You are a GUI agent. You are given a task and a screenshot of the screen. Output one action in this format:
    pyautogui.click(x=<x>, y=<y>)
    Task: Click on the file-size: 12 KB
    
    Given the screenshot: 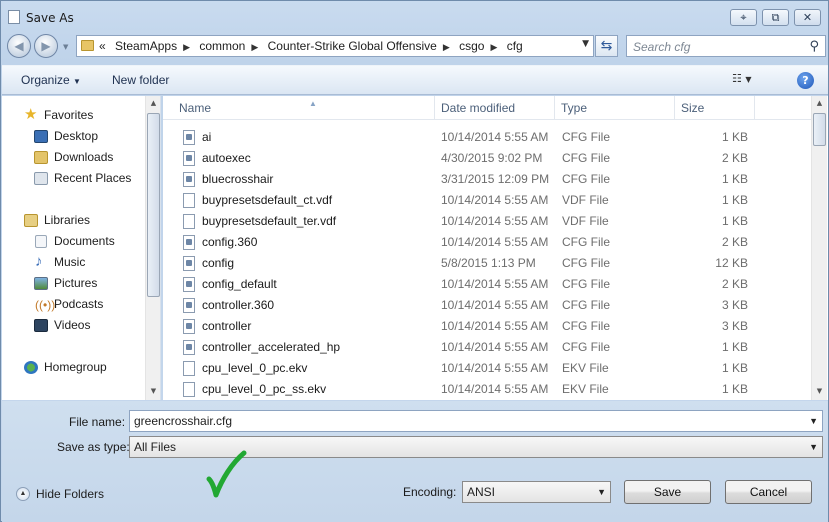 What is the action you would take?
    pyautogui.click(x=731, y=263)
    